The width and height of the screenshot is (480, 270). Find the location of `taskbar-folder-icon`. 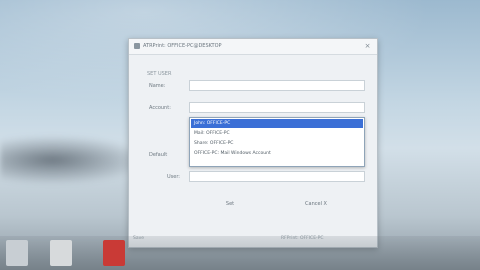

taskbar-folder-icon is located at coordinates (61, 253).